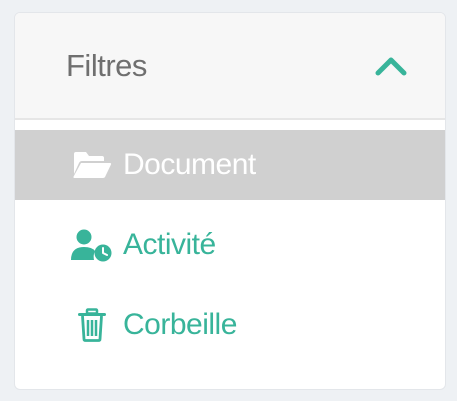 This screenshot has height=401, width=457. What do you see at coordinates (92, 245) in the screenshot?
I see `user-clock-icon` at bounding box center [92, 245].